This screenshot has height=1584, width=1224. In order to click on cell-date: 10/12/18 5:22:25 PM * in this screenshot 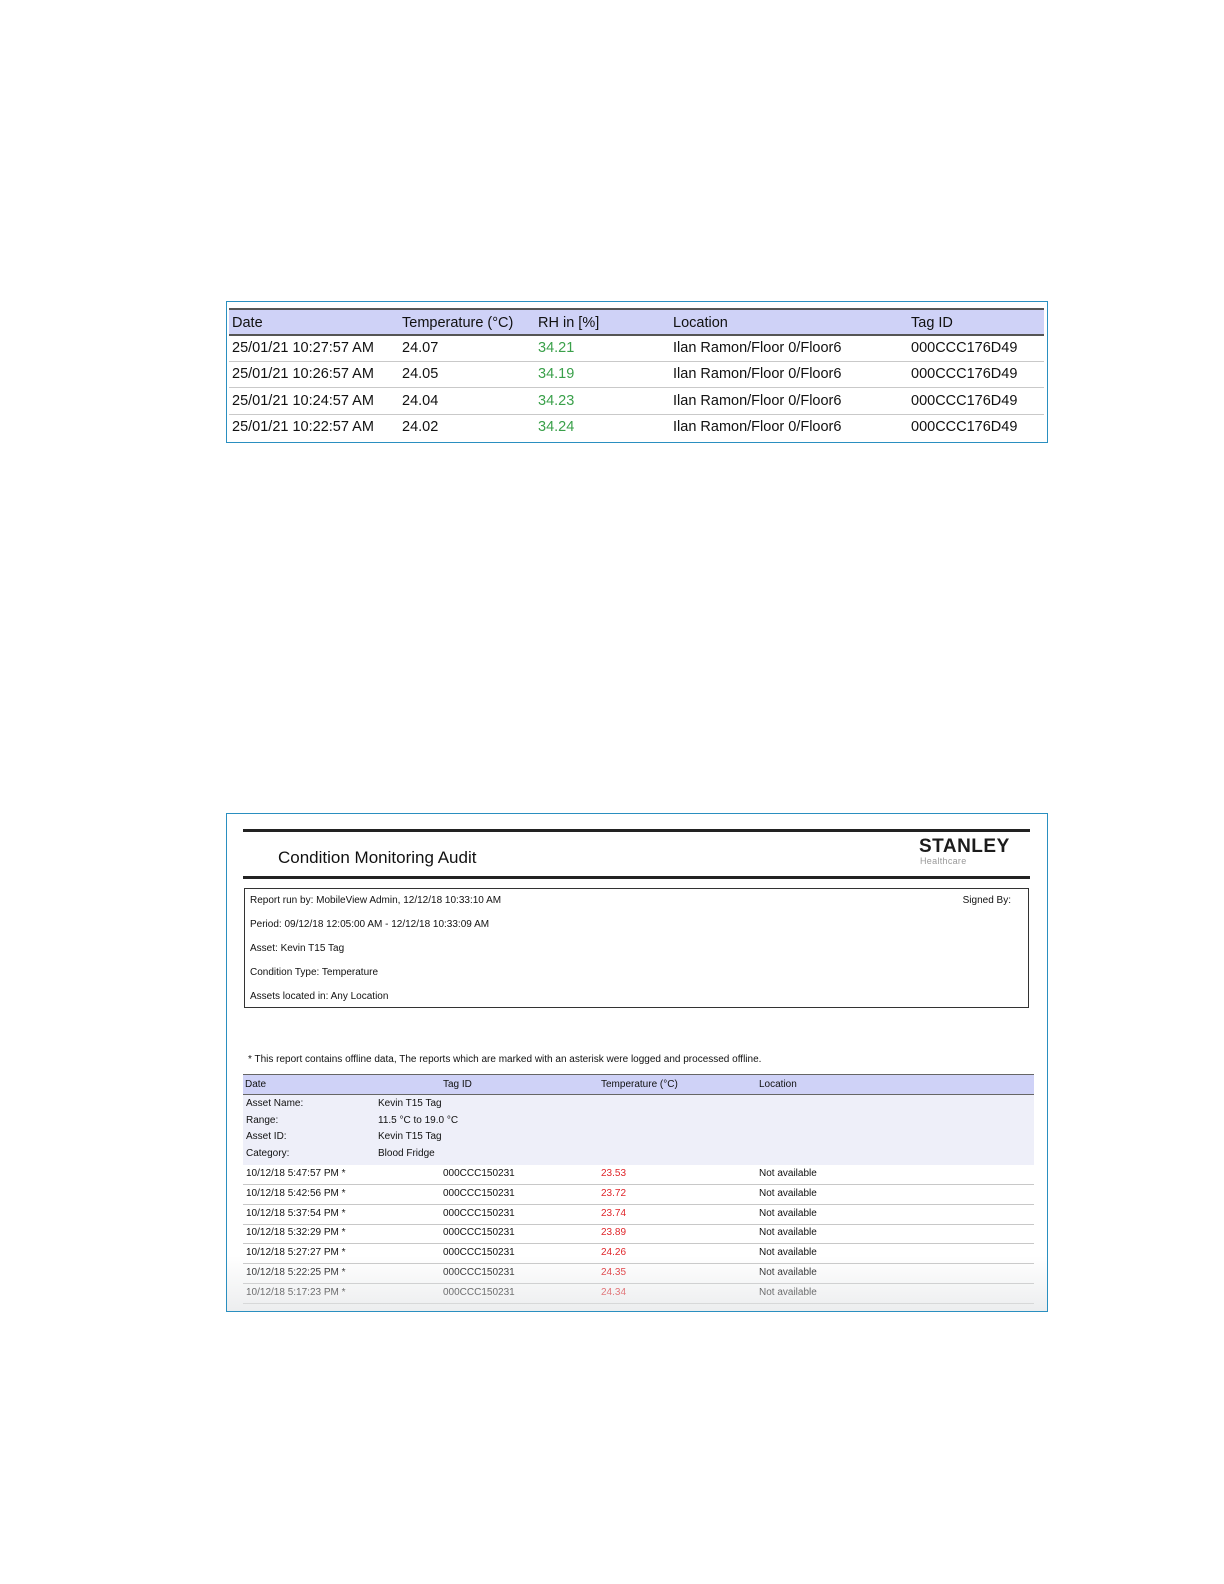, I will do `click(296, 1272)`.